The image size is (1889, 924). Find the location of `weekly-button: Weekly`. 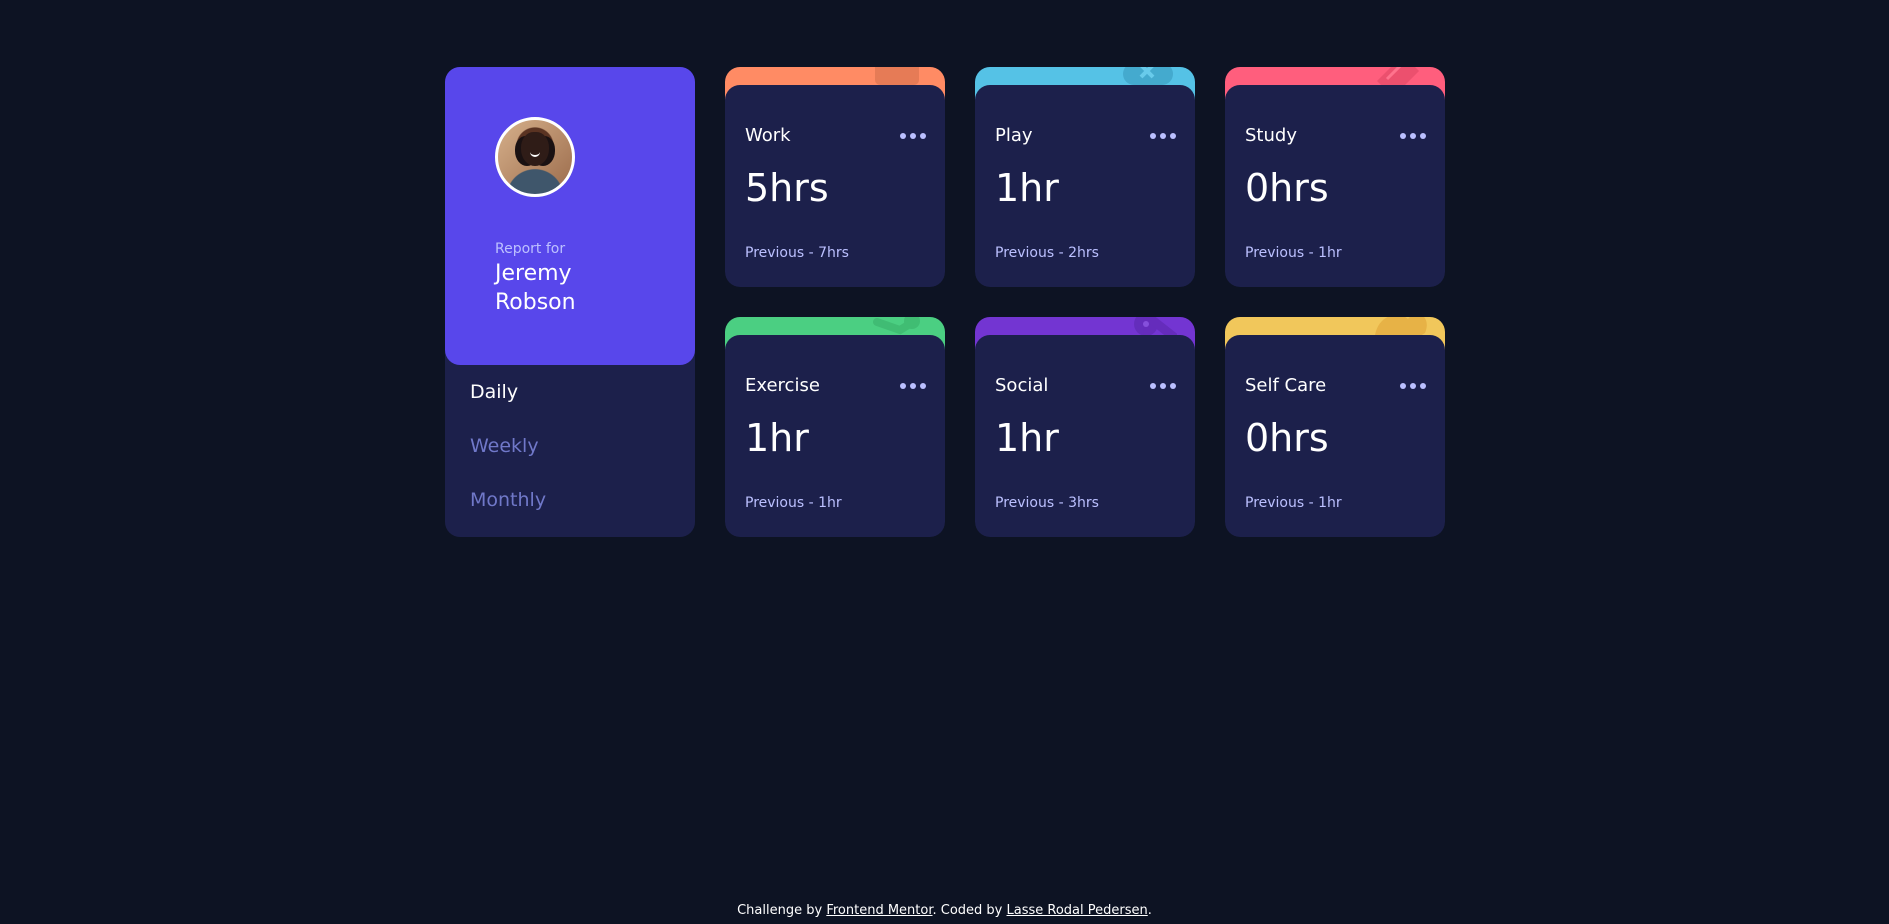

weekly-button: Weekly is located at coordinates (504, 446).